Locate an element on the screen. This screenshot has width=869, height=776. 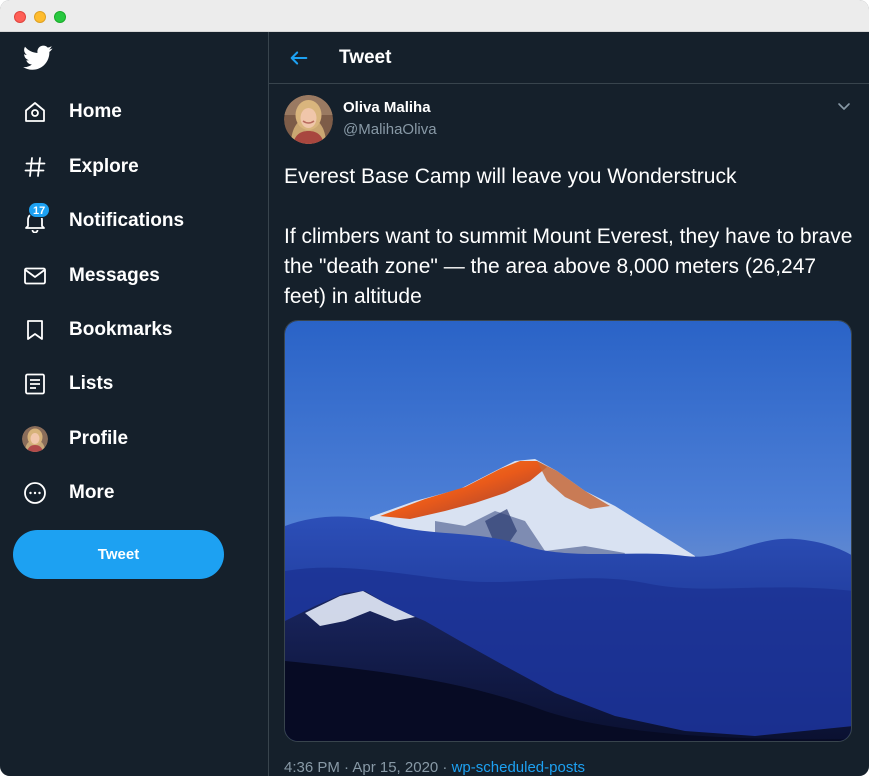
page-header: Tweet is located at coordinates (569, 58).